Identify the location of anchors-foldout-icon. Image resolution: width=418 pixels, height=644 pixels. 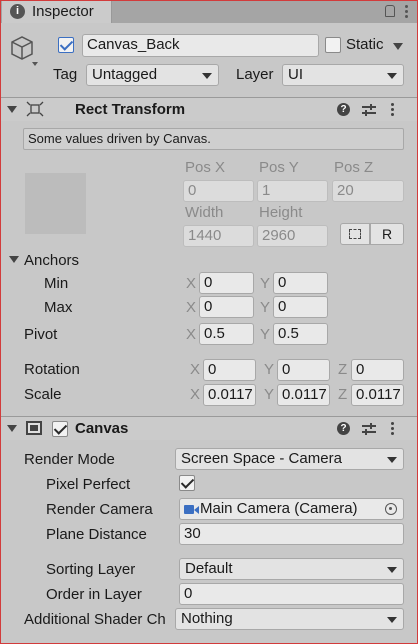
(14, 259).